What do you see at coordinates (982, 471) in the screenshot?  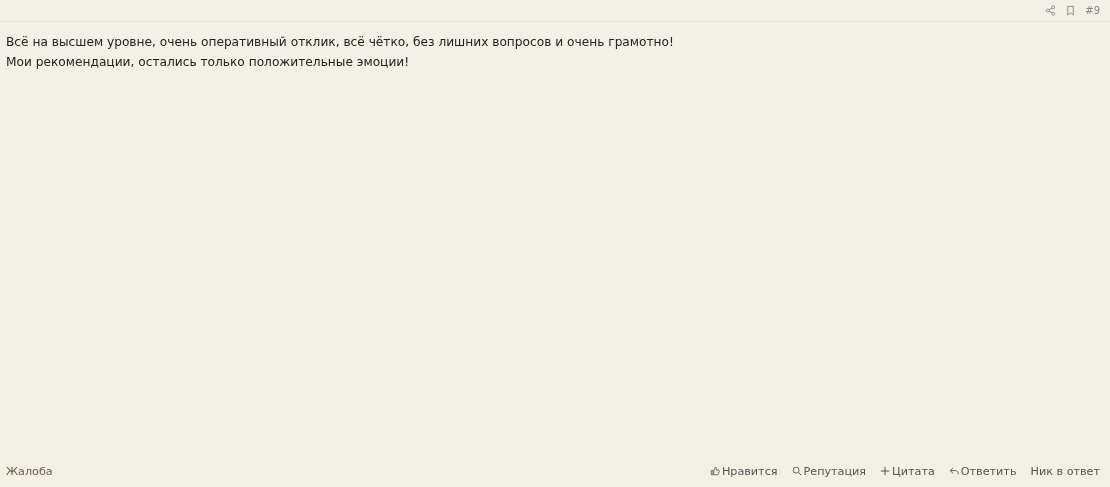 I see `reply-link: Ответить` at bounding box center [982, 471].